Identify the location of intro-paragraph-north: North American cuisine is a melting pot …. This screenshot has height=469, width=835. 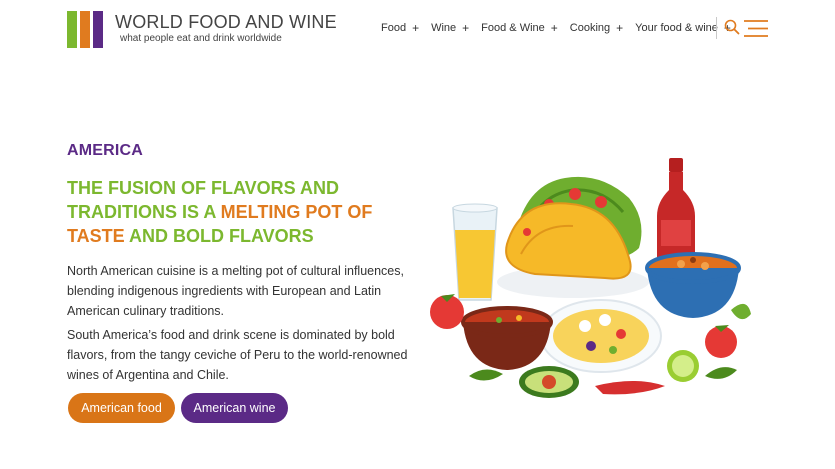
(235, 291).